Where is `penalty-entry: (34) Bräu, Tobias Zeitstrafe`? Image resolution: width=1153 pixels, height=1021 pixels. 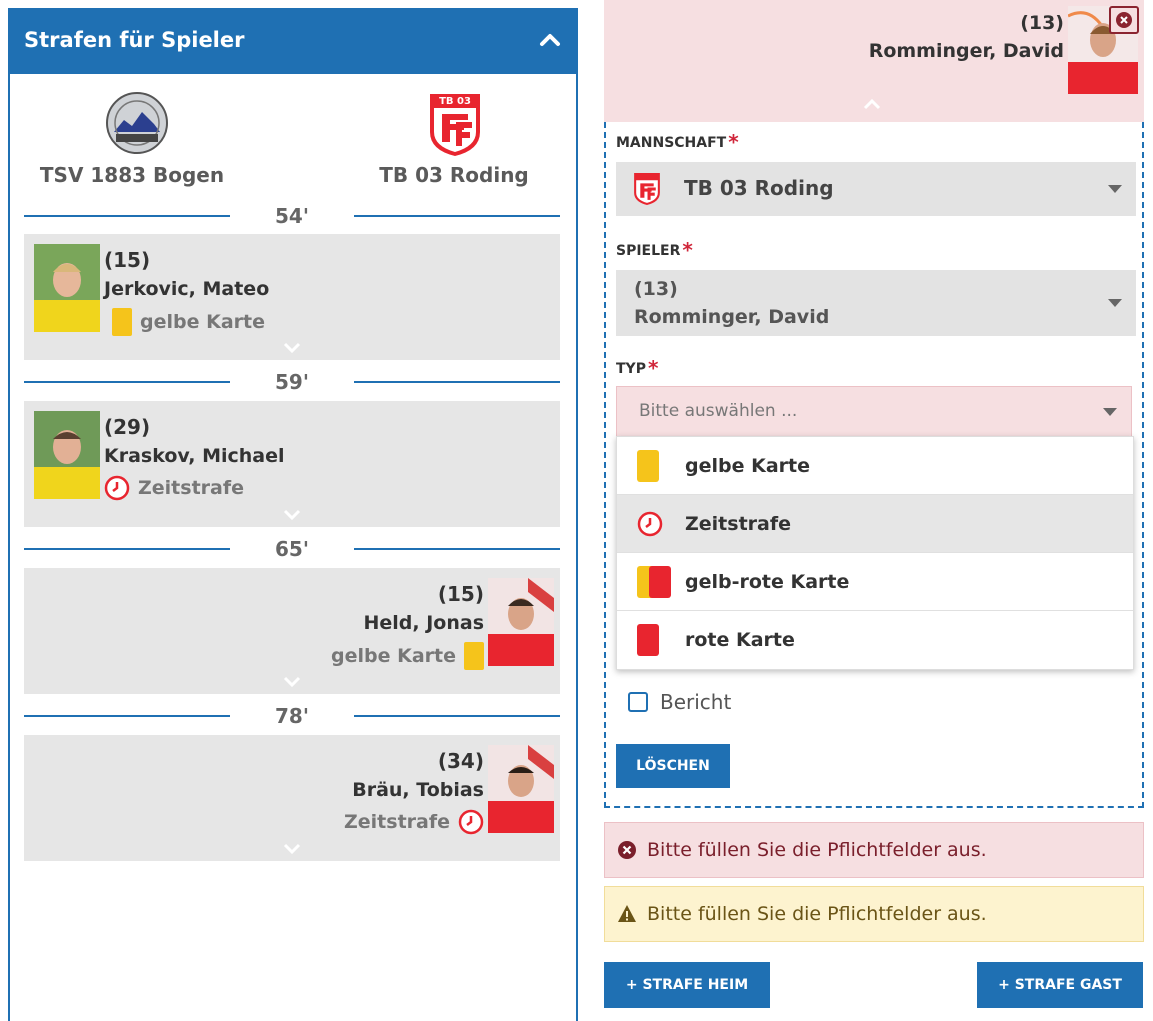 penalty-entry: (34) Bräu, Tobias Zeitstrafe is located at coordinates (292, 798).